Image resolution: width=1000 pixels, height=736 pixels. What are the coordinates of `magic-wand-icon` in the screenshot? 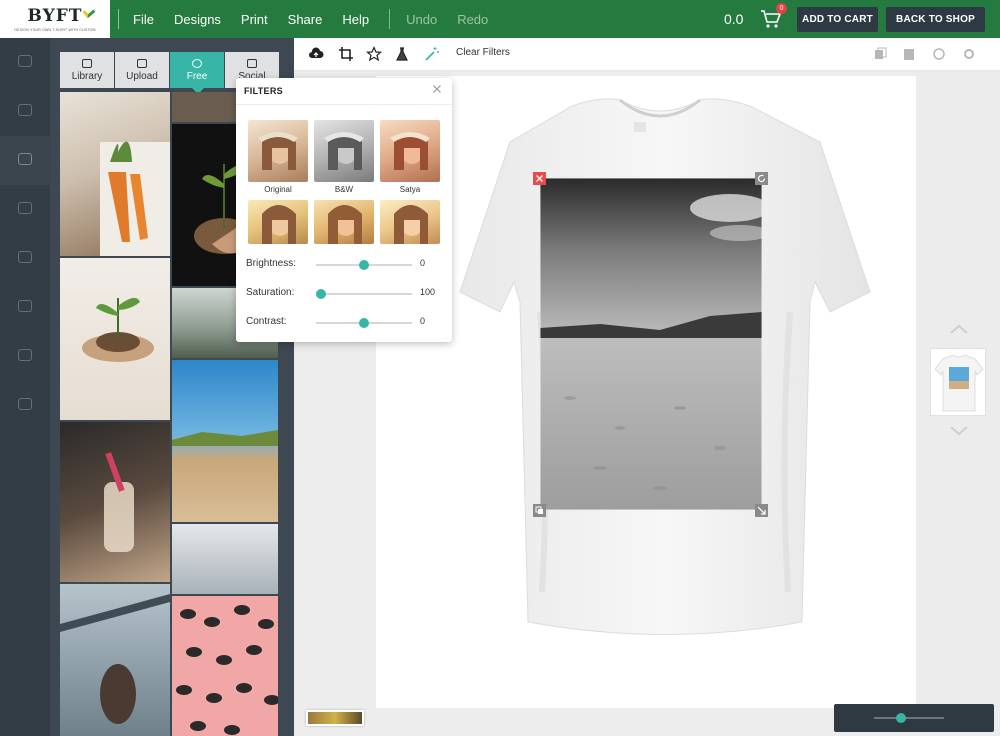 It's located at (432, 54).